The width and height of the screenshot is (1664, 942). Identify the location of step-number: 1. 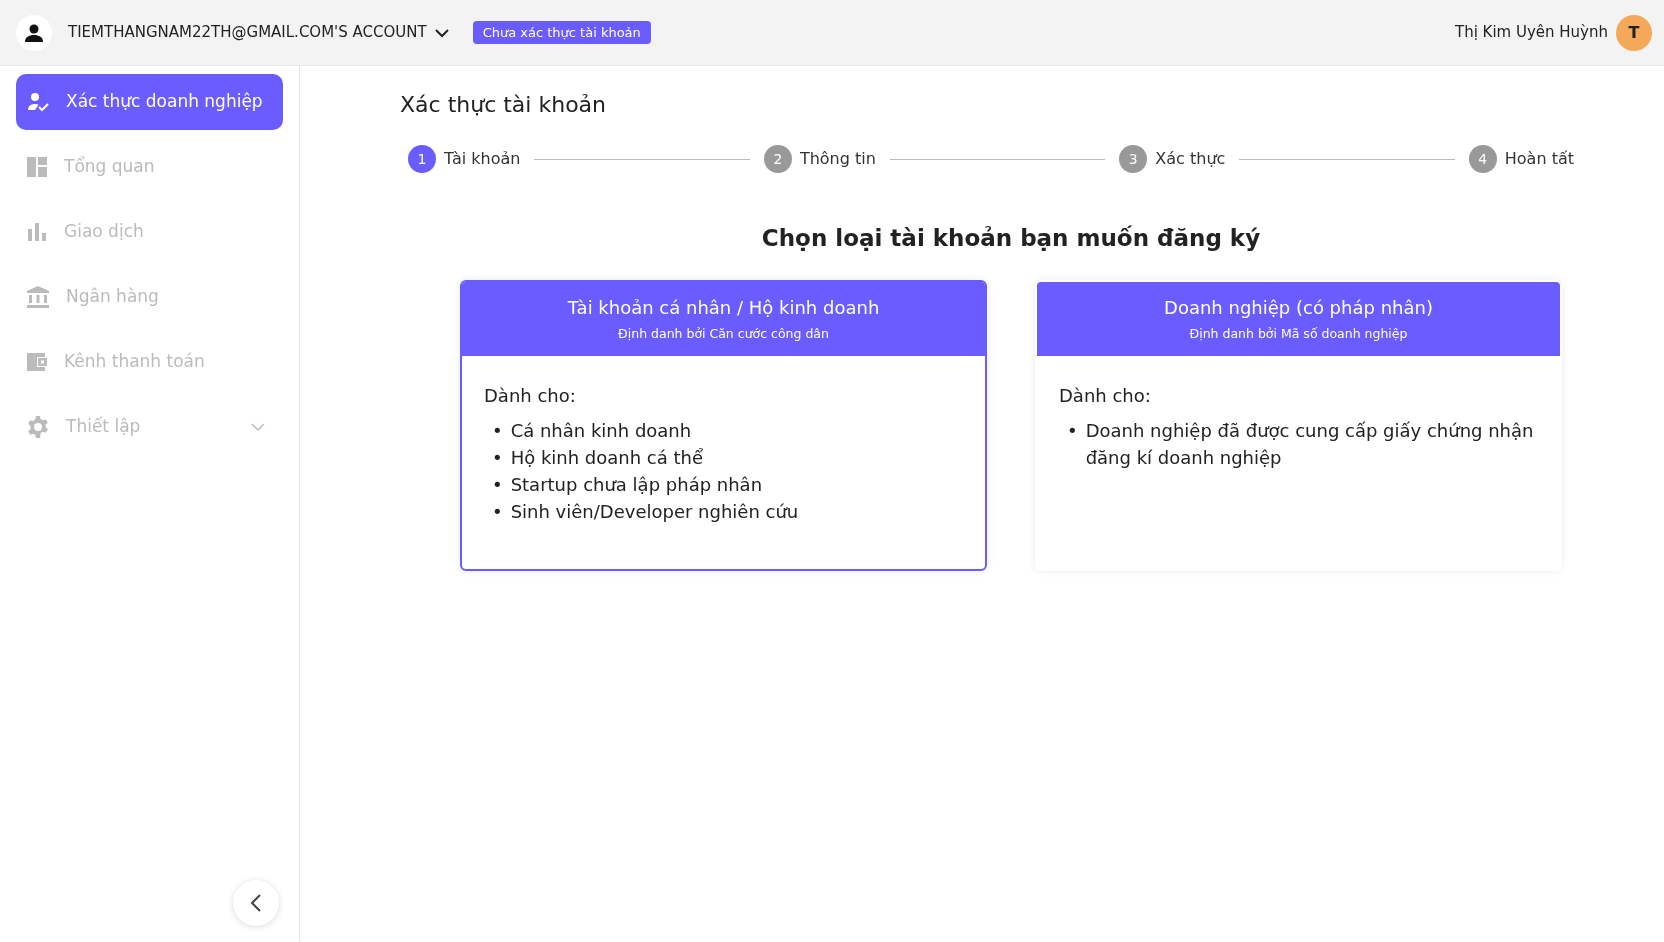
(422, 159).